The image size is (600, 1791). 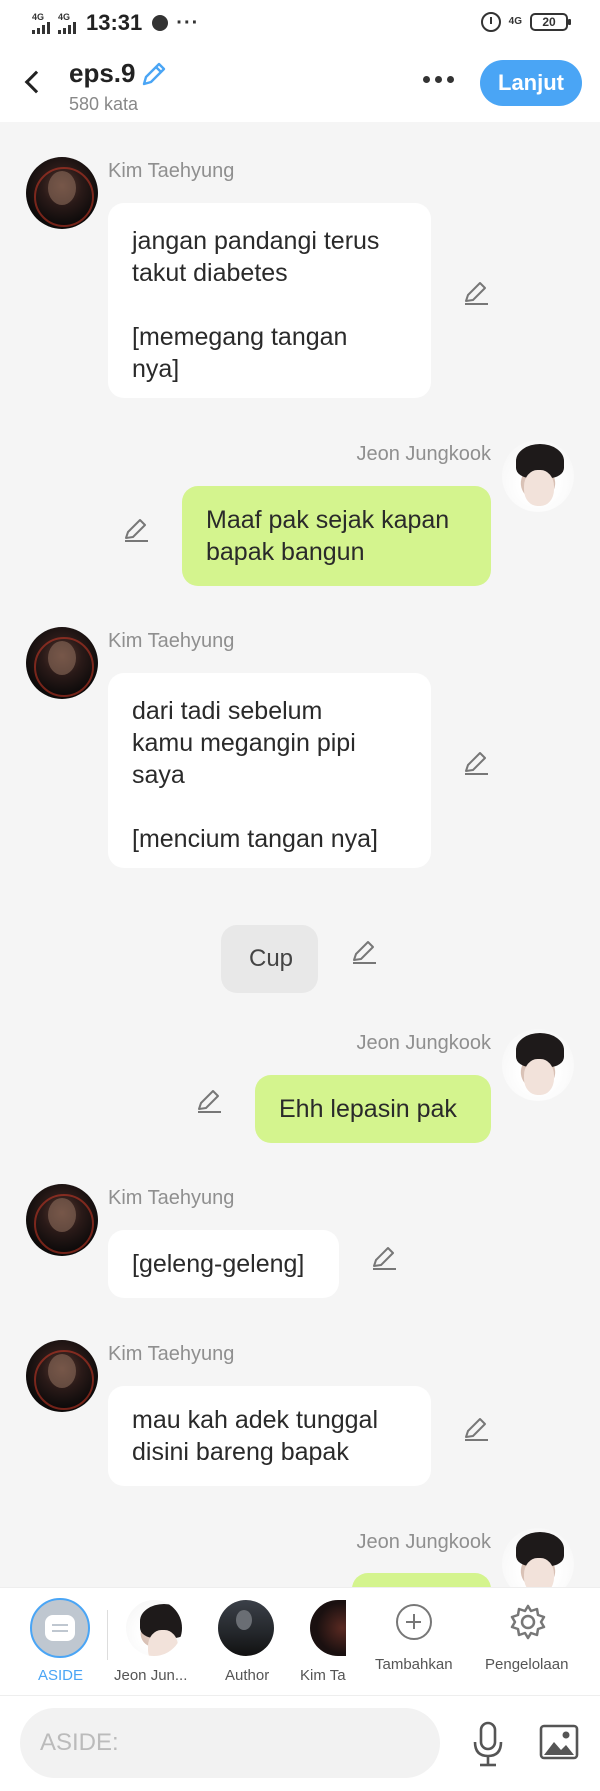 I want to click on image-icon, so click(x=559, y=1742).